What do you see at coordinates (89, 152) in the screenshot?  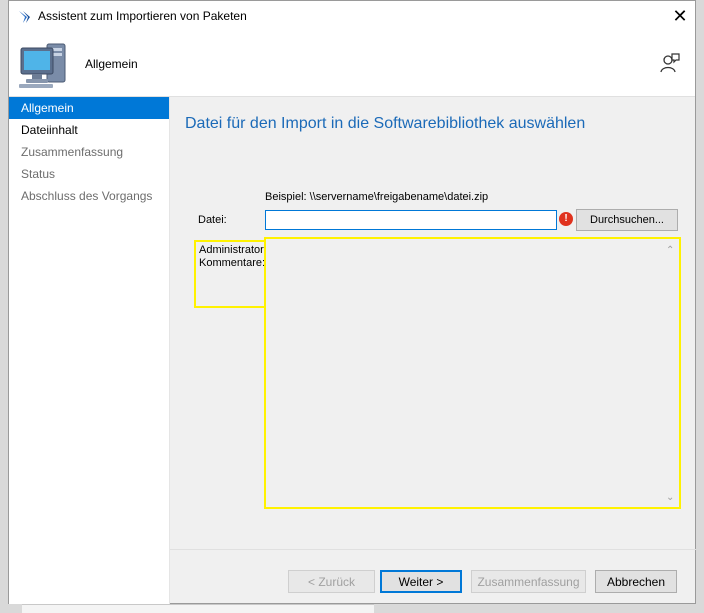 I see `nav-item-zusammenfassung: Zusammenfassung` at bounding box center [89, 152].